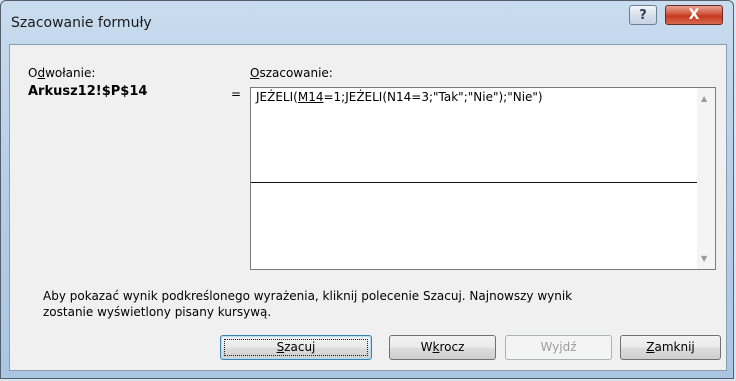 The width and height of the screenshot is (736, 381). I want to click on help-button: ?, so click(643, 15).